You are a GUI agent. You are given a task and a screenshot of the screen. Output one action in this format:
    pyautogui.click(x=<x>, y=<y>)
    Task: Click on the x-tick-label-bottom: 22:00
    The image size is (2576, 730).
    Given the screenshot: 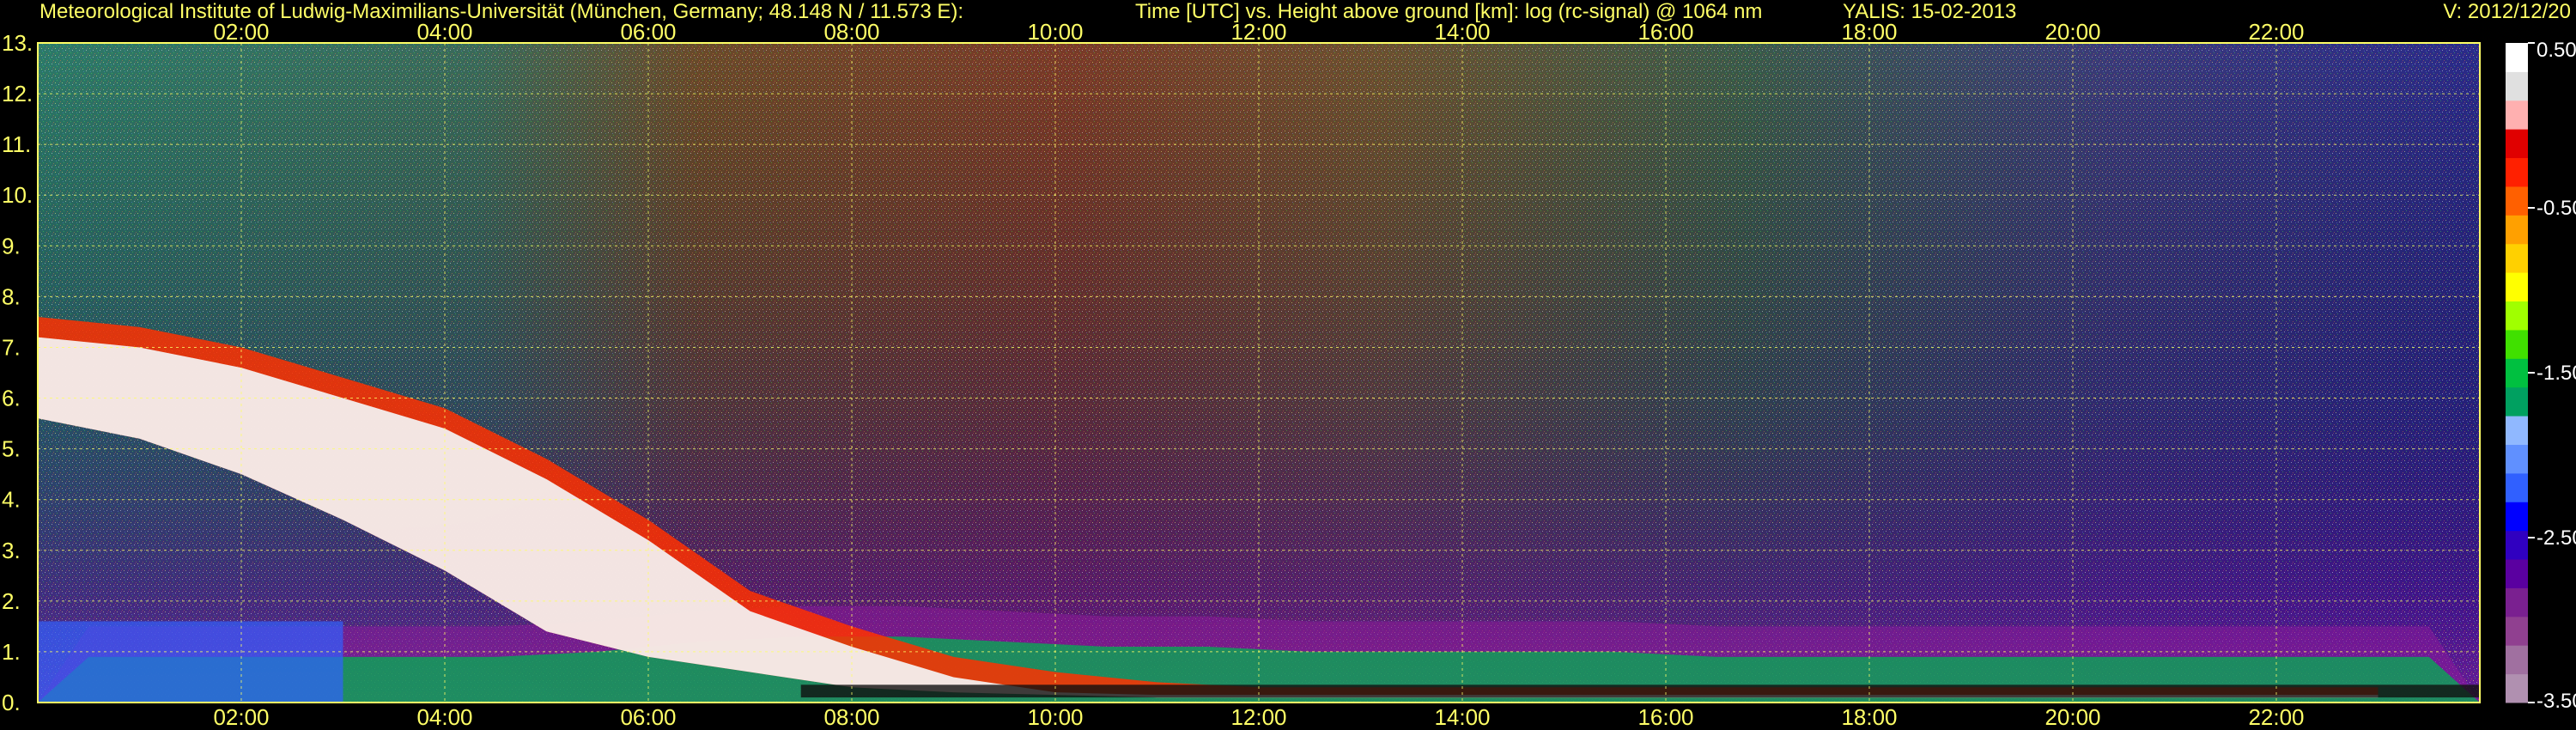 What is the action you would take?
    pyautogui.click(x=2276, y=717)
    